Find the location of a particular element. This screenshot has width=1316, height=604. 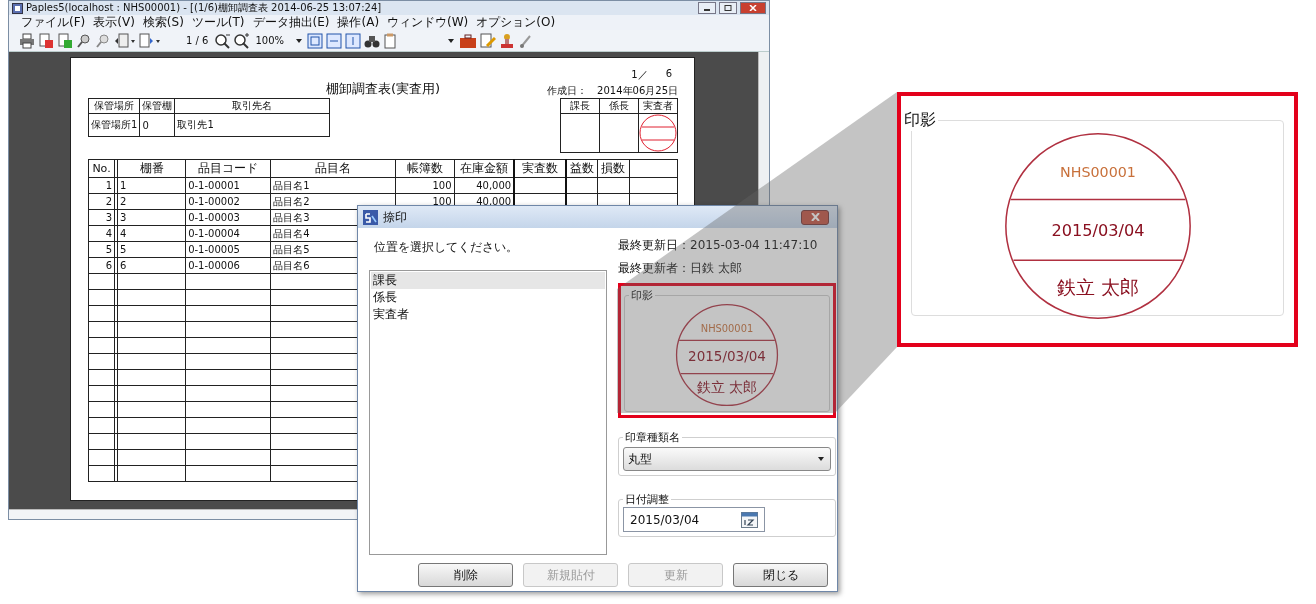

table-header: No. is located at coordinates (101, 168).